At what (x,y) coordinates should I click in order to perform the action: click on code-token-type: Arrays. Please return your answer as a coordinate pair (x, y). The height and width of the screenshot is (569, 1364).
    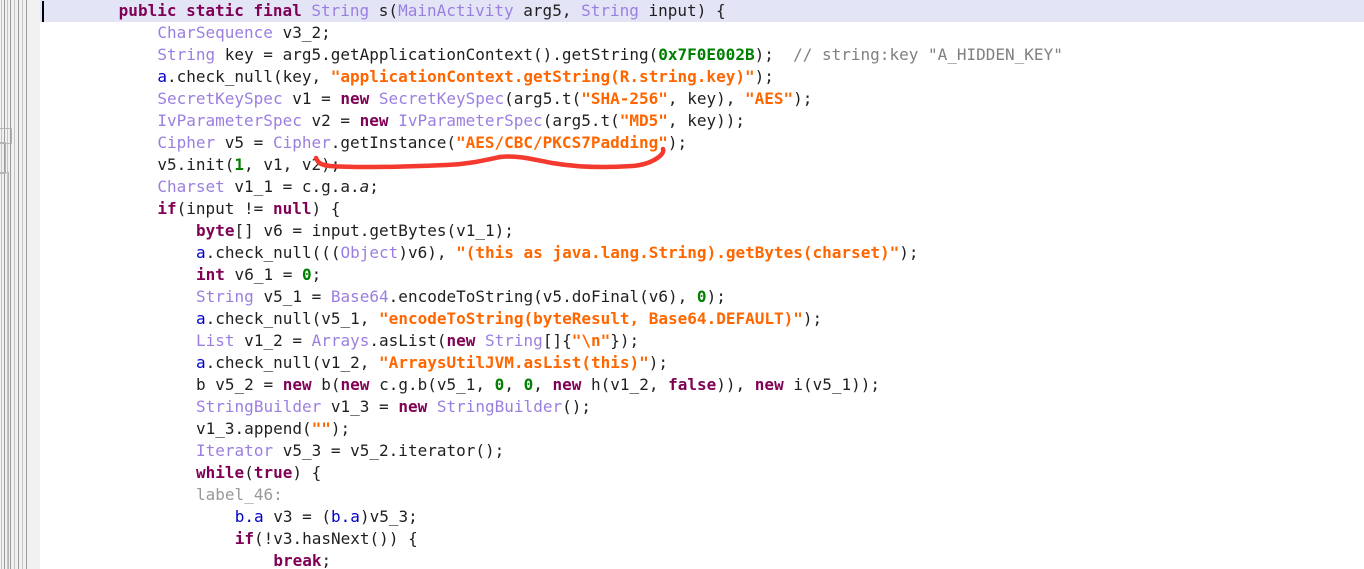
    Looking at the image, I should click on (340, 340).